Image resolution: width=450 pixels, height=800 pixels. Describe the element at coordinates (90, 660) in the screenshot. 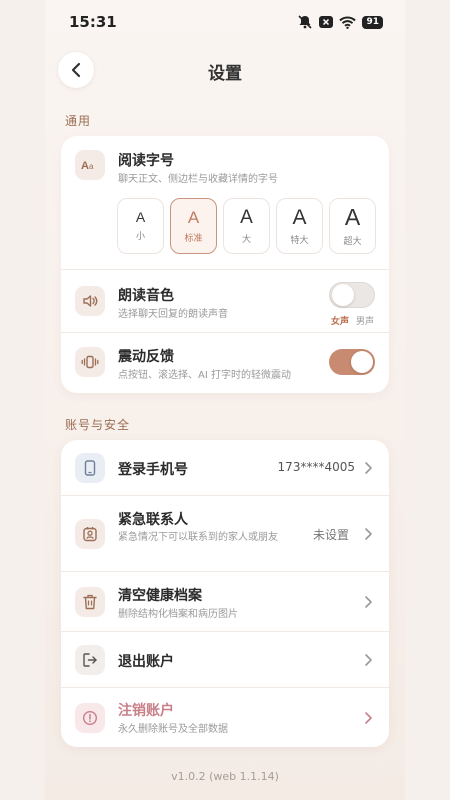

I see `logout-icon` at that location.